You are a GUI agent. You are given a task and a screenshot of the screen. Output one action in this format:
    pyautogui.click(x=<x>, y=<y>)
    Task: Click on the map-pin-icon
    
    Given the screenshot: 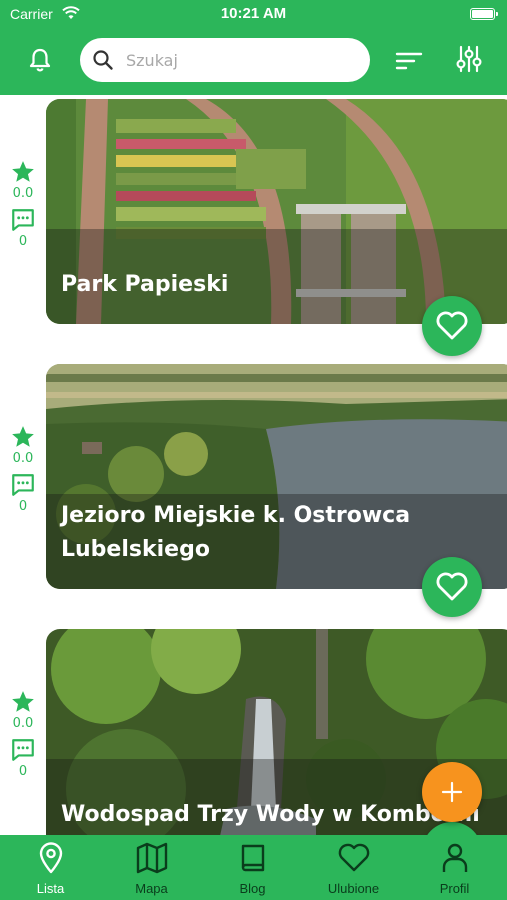 What is the action you would take?
    pyautogui.click(x=50, y=858)
    